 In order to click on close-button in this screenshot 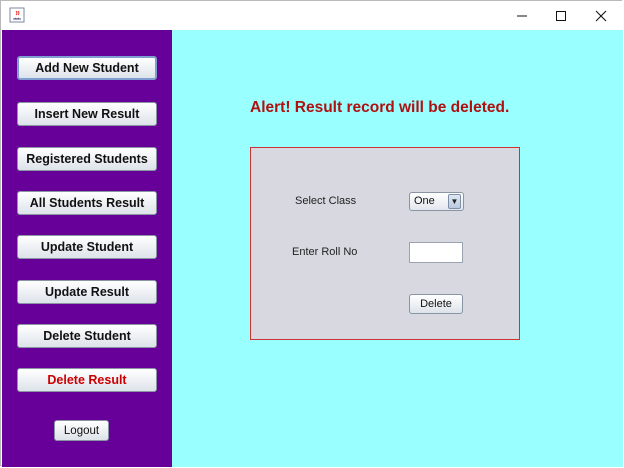, I will do `click(601, 15)`.